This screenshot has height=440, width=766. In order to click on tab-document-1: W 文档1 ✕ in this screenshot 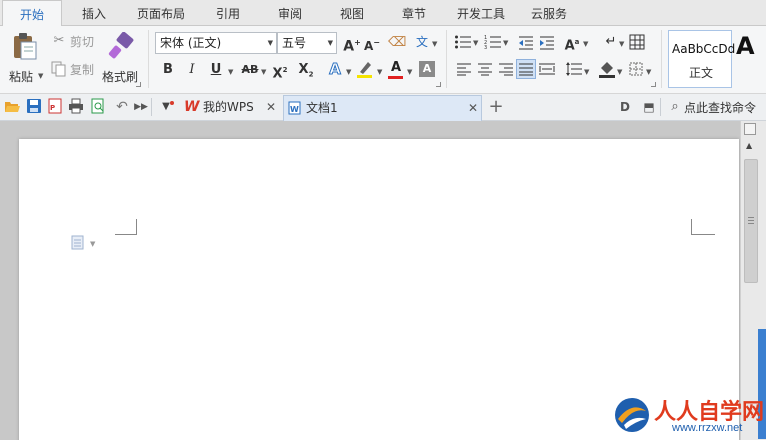, I will do `click(382, 108)`.